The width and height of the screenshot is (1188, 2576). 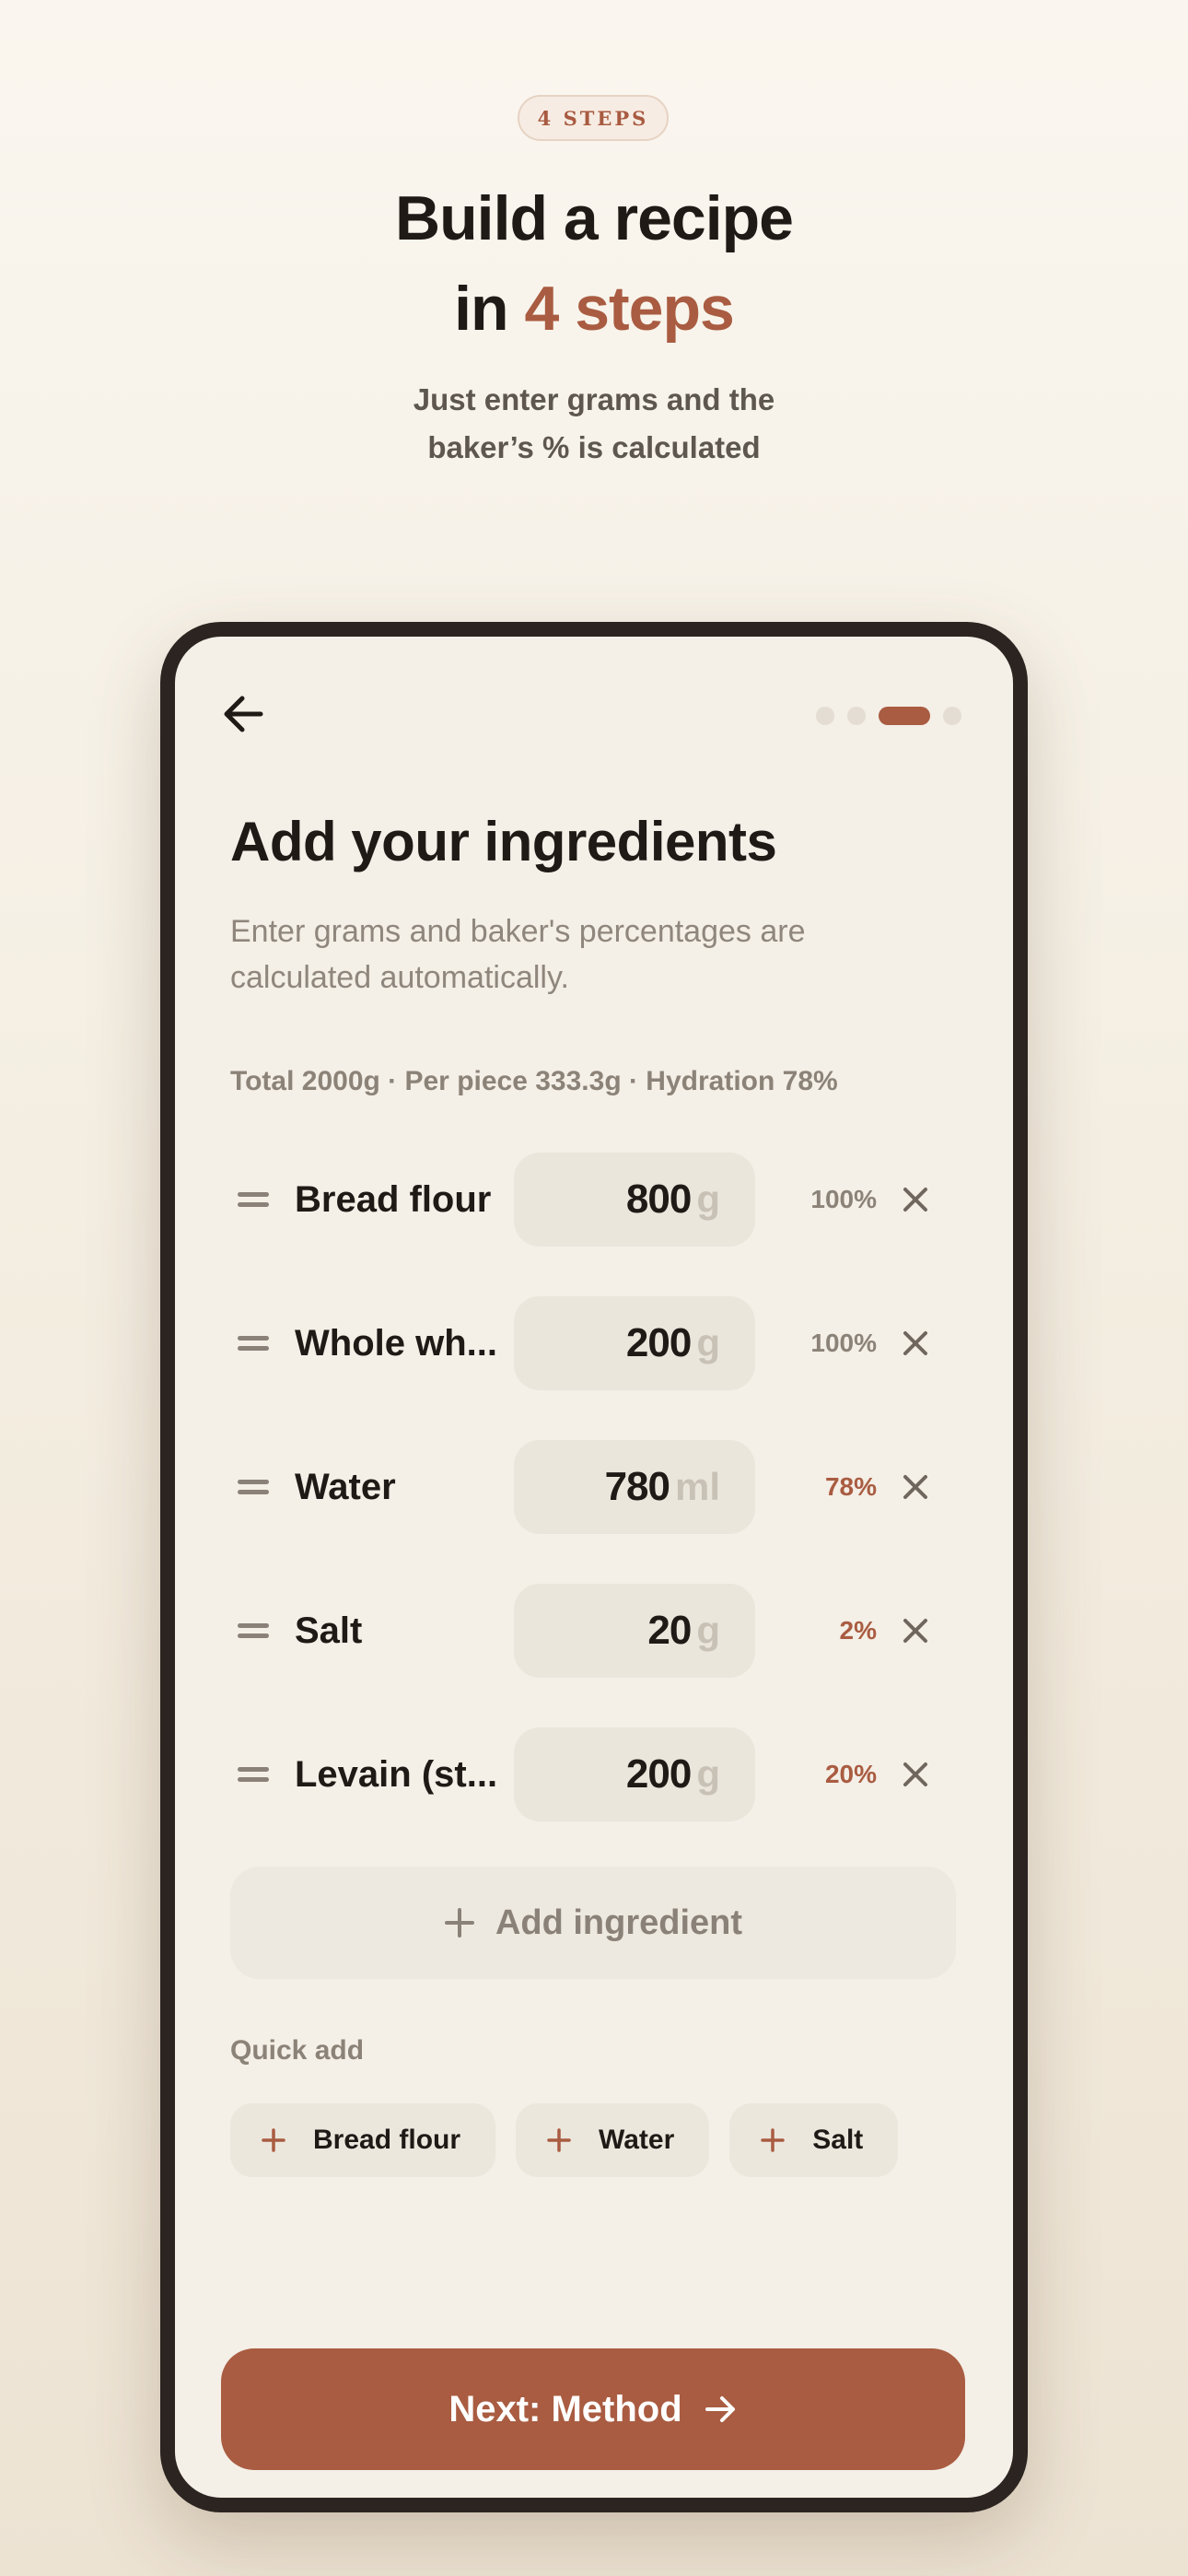 What do you see at coordinates (850, 1487) in the screenshot?
I see `ingredient-percentage: 78%` at bounding box center [850, 1487].